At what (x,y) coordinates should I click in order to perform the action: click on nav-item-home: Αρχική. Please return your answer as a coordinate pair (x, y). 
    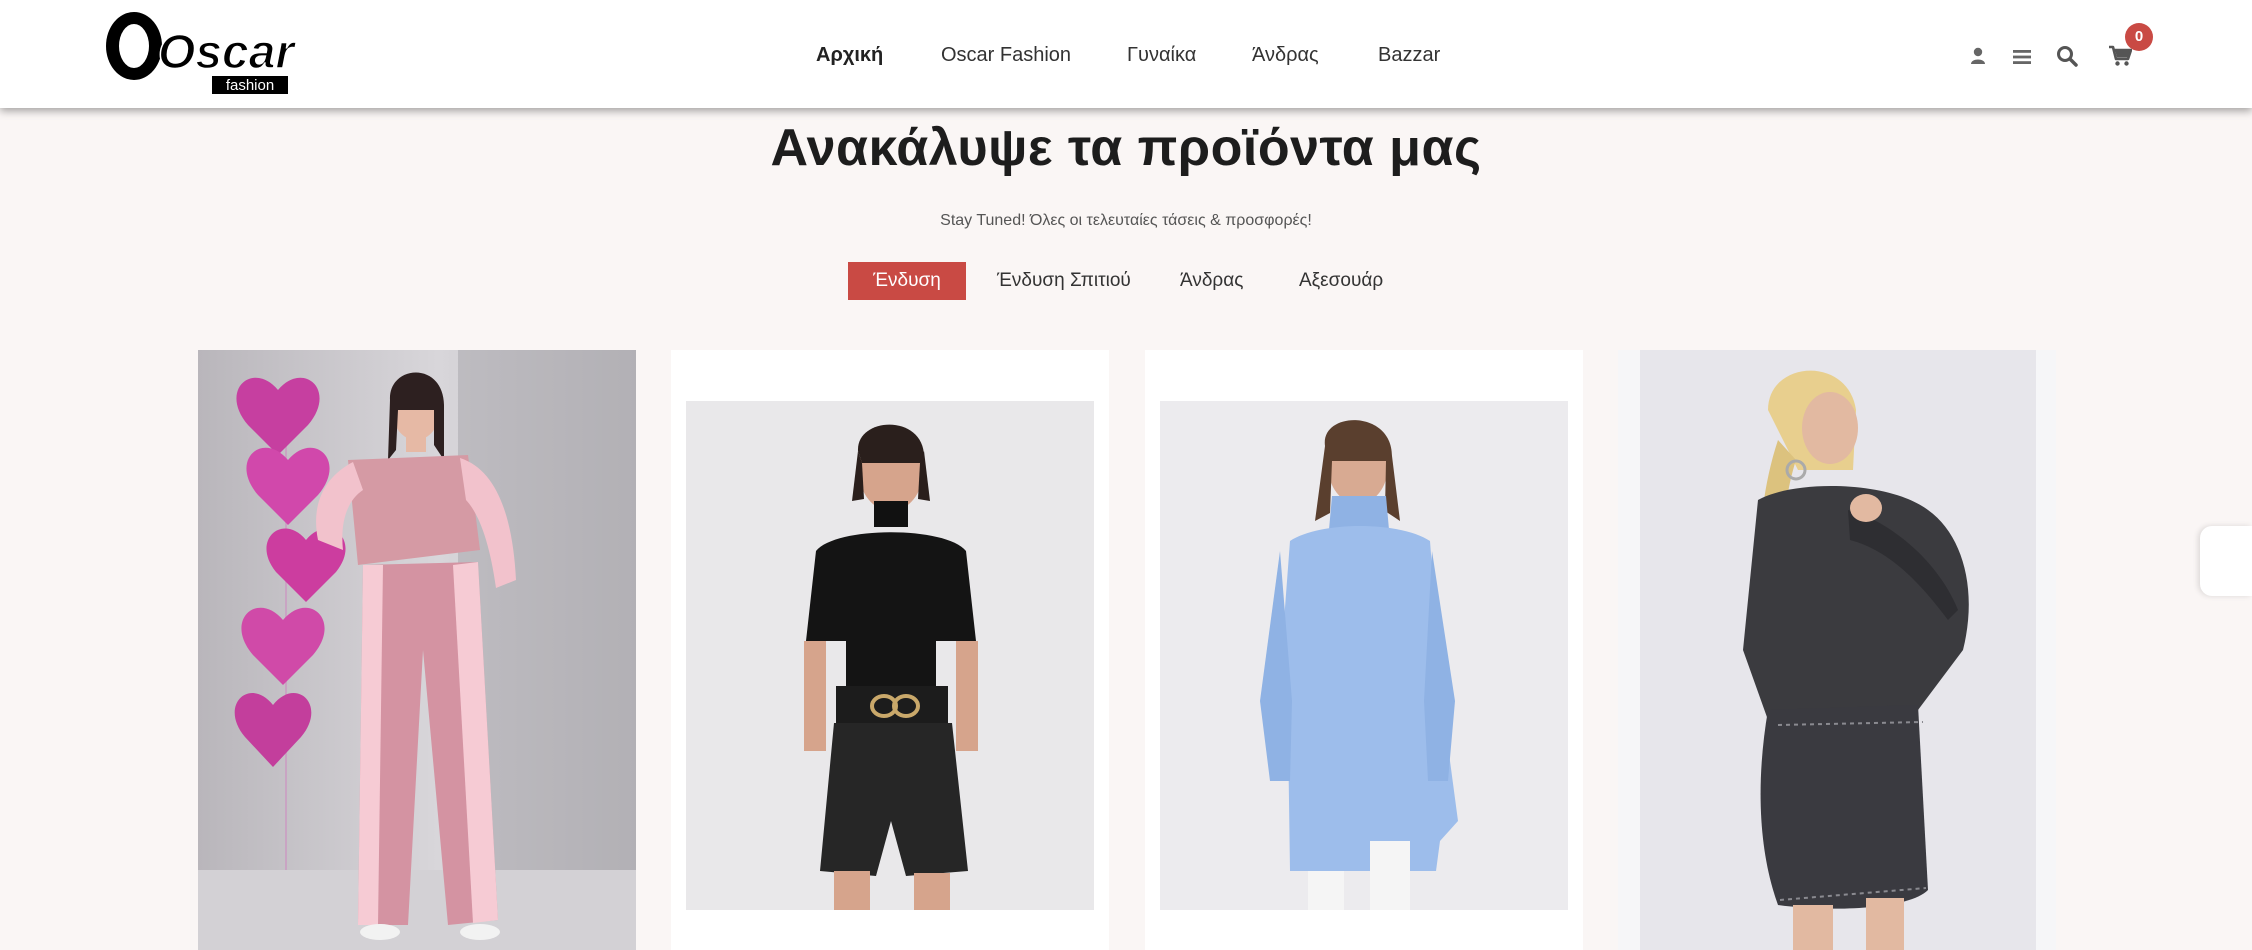
    Looking at the image, I should click on (849, 55).